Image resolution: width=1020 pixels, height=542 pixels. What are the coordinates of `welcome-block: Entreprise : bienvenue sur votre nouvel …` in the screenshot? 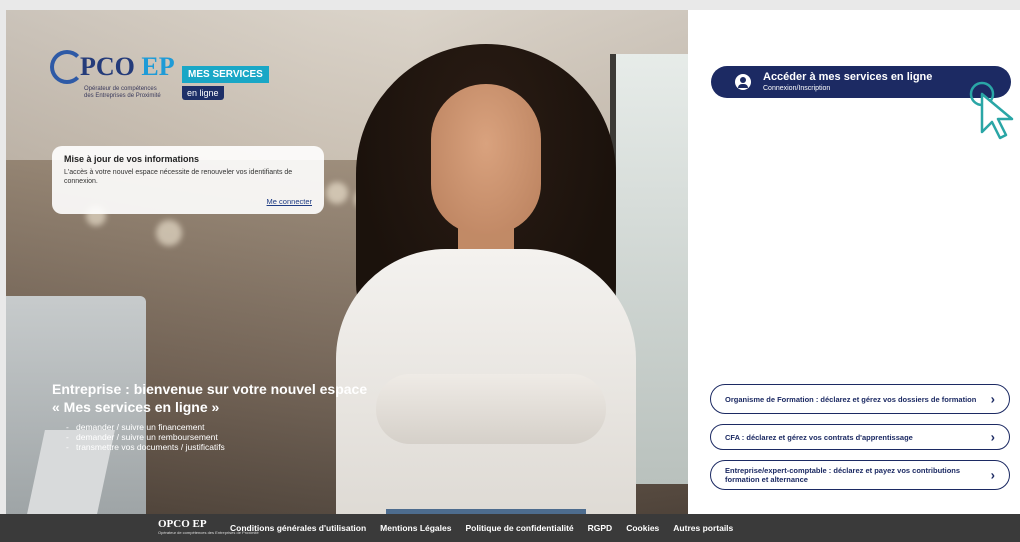 It's located at (209, 416).